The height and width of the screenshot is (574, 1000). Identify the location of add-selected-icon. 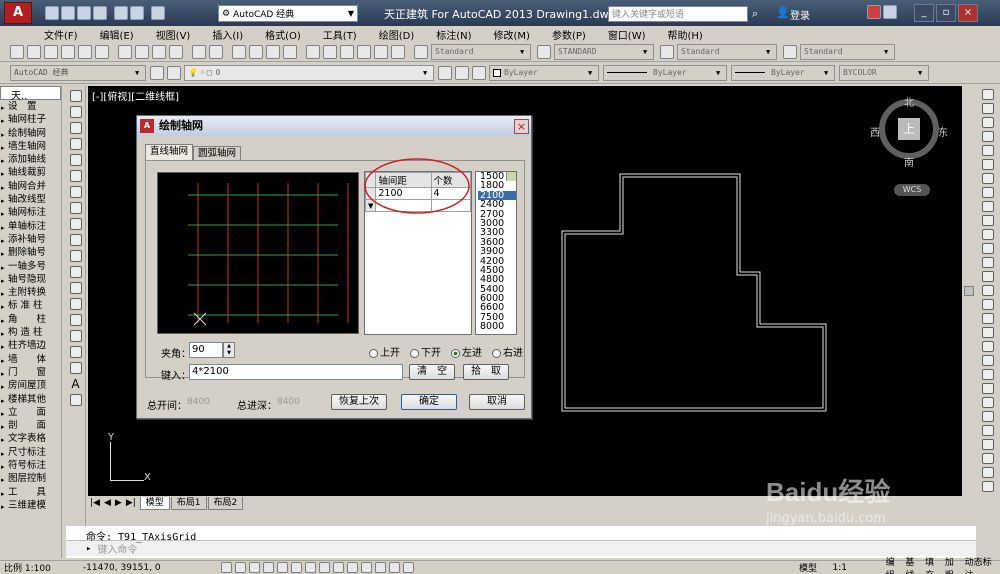
(75, 400).